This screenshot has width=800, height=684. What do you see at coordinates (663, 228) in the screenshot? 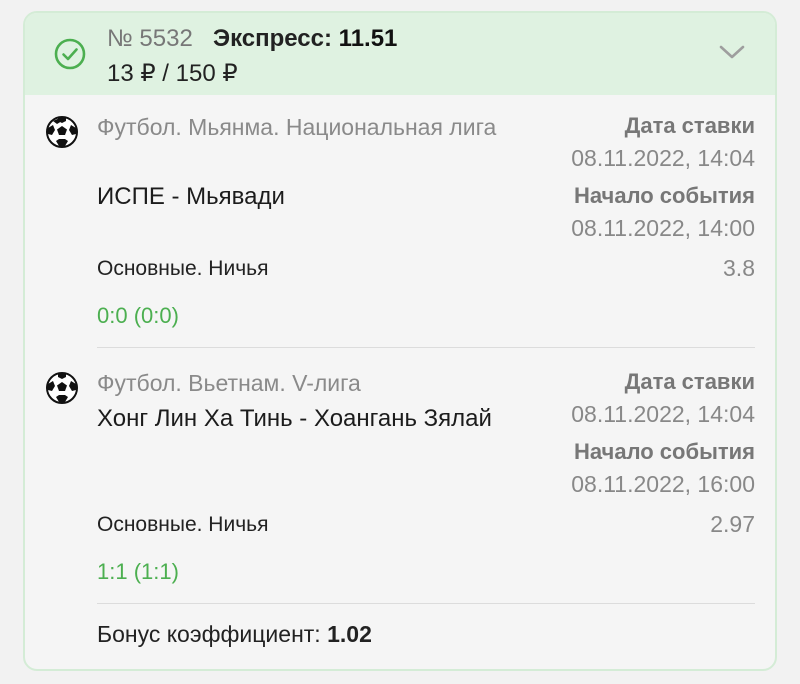
I see `event-start: 08.11.2022, 14:00` at bounding box center [663, 228].